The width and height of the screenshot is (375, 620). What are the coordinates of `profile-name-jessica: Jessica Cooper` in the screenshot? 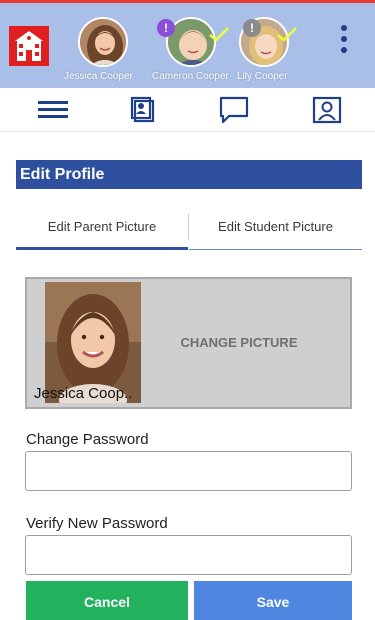 It's located at (98, 76).